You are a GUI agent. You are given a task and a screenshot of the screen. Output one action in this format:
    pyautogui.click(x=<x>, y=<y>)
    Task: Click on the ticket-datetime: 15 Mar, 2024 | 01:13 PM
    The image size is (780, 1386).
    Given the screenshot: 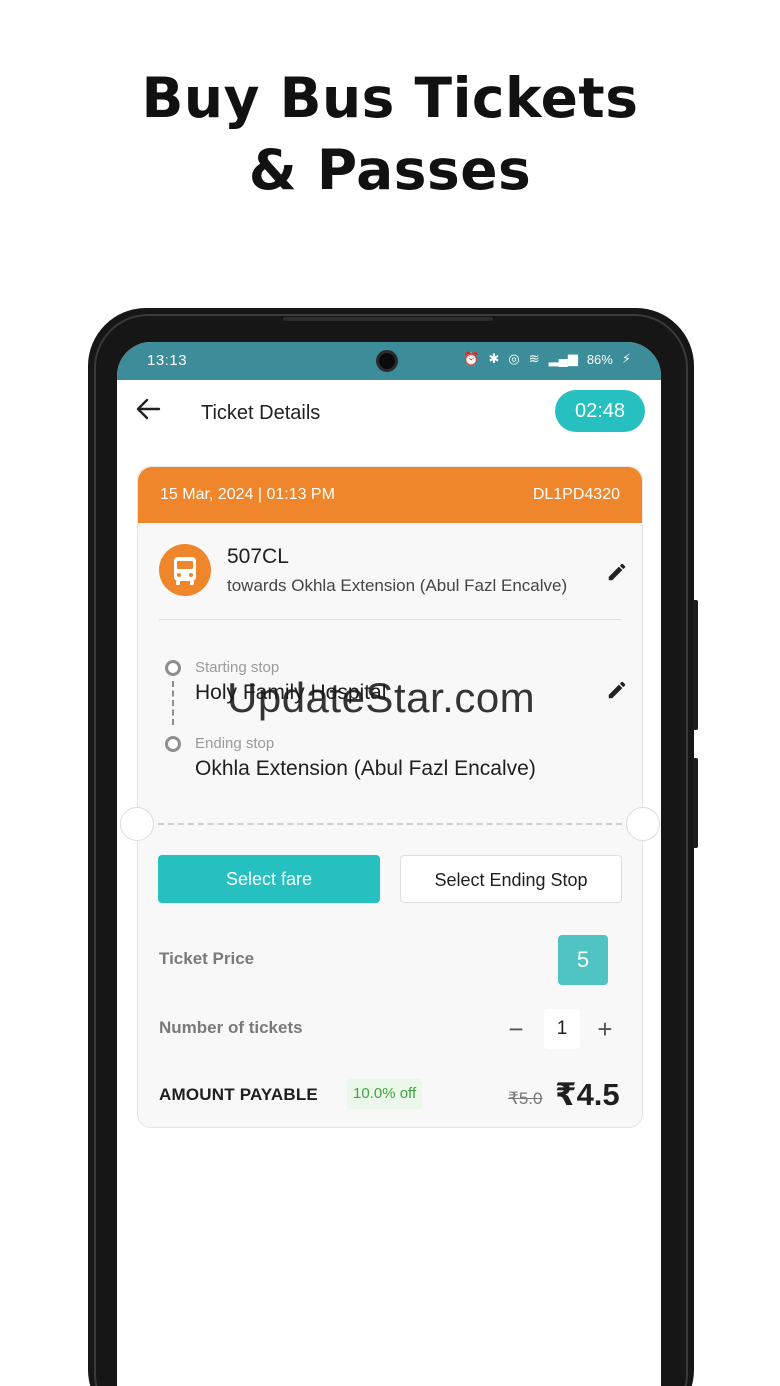 What is the action you would take?
    pyautogui.click(x=247, y=494)
    